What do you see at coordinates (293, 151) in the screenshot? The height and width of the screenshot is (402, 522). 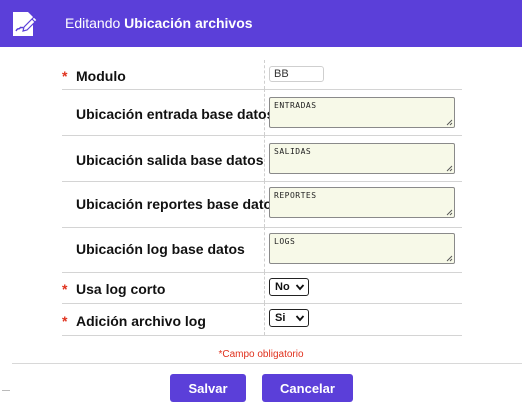 I see `salida-value: SALIDAS` at bounding box center [293, 151].